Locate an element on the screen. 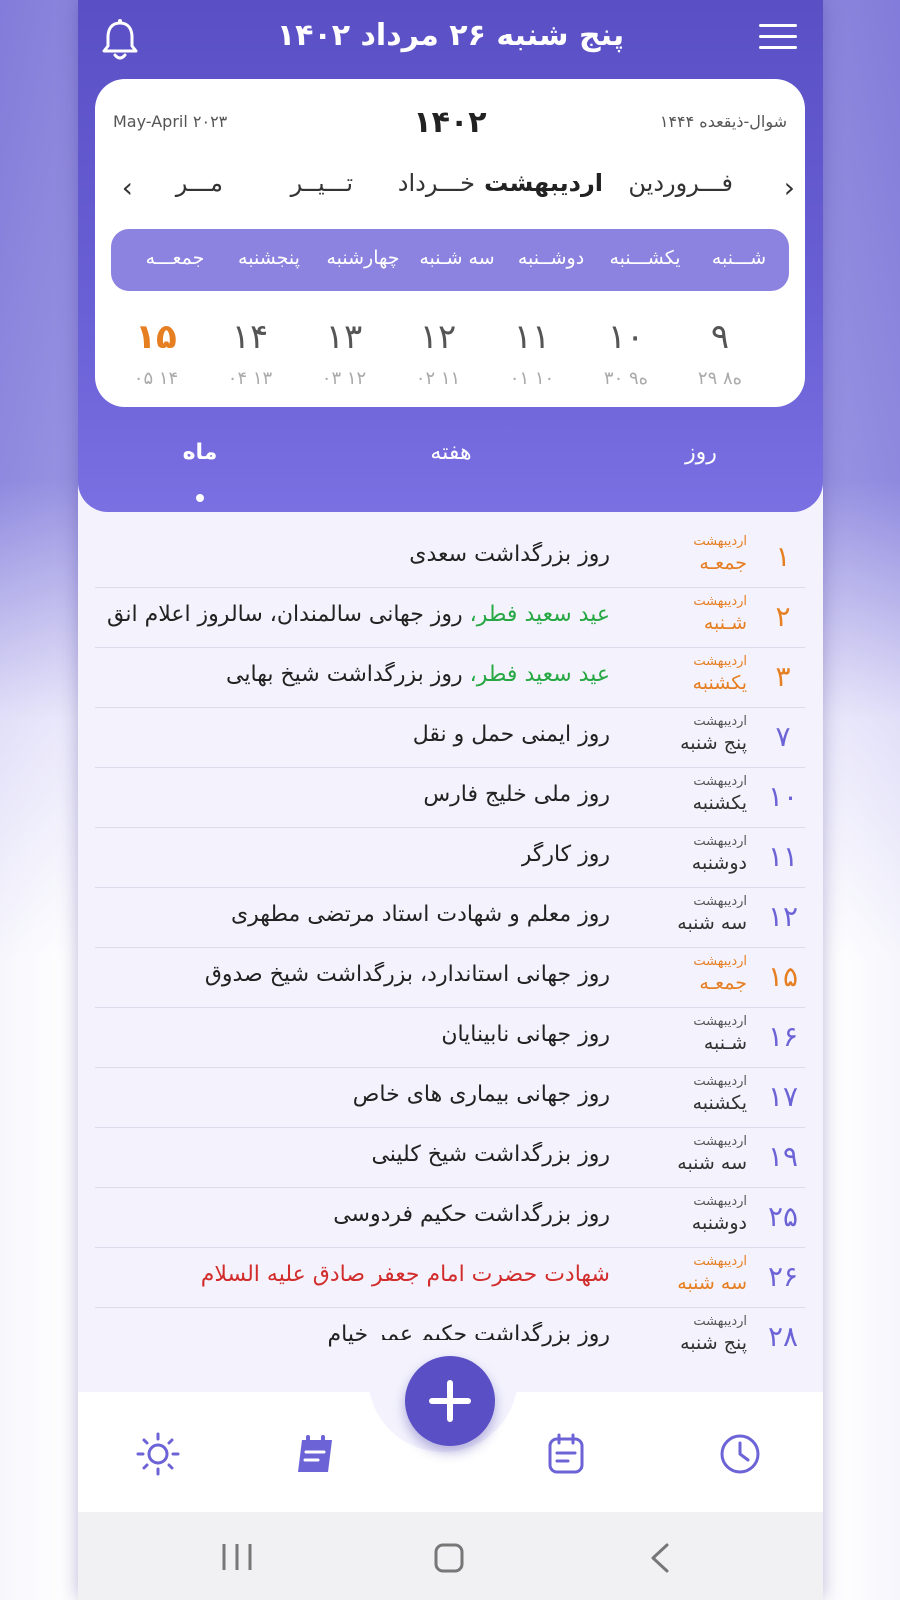  weekday-label: پنجشنبه is located at coordinates (269, 258).